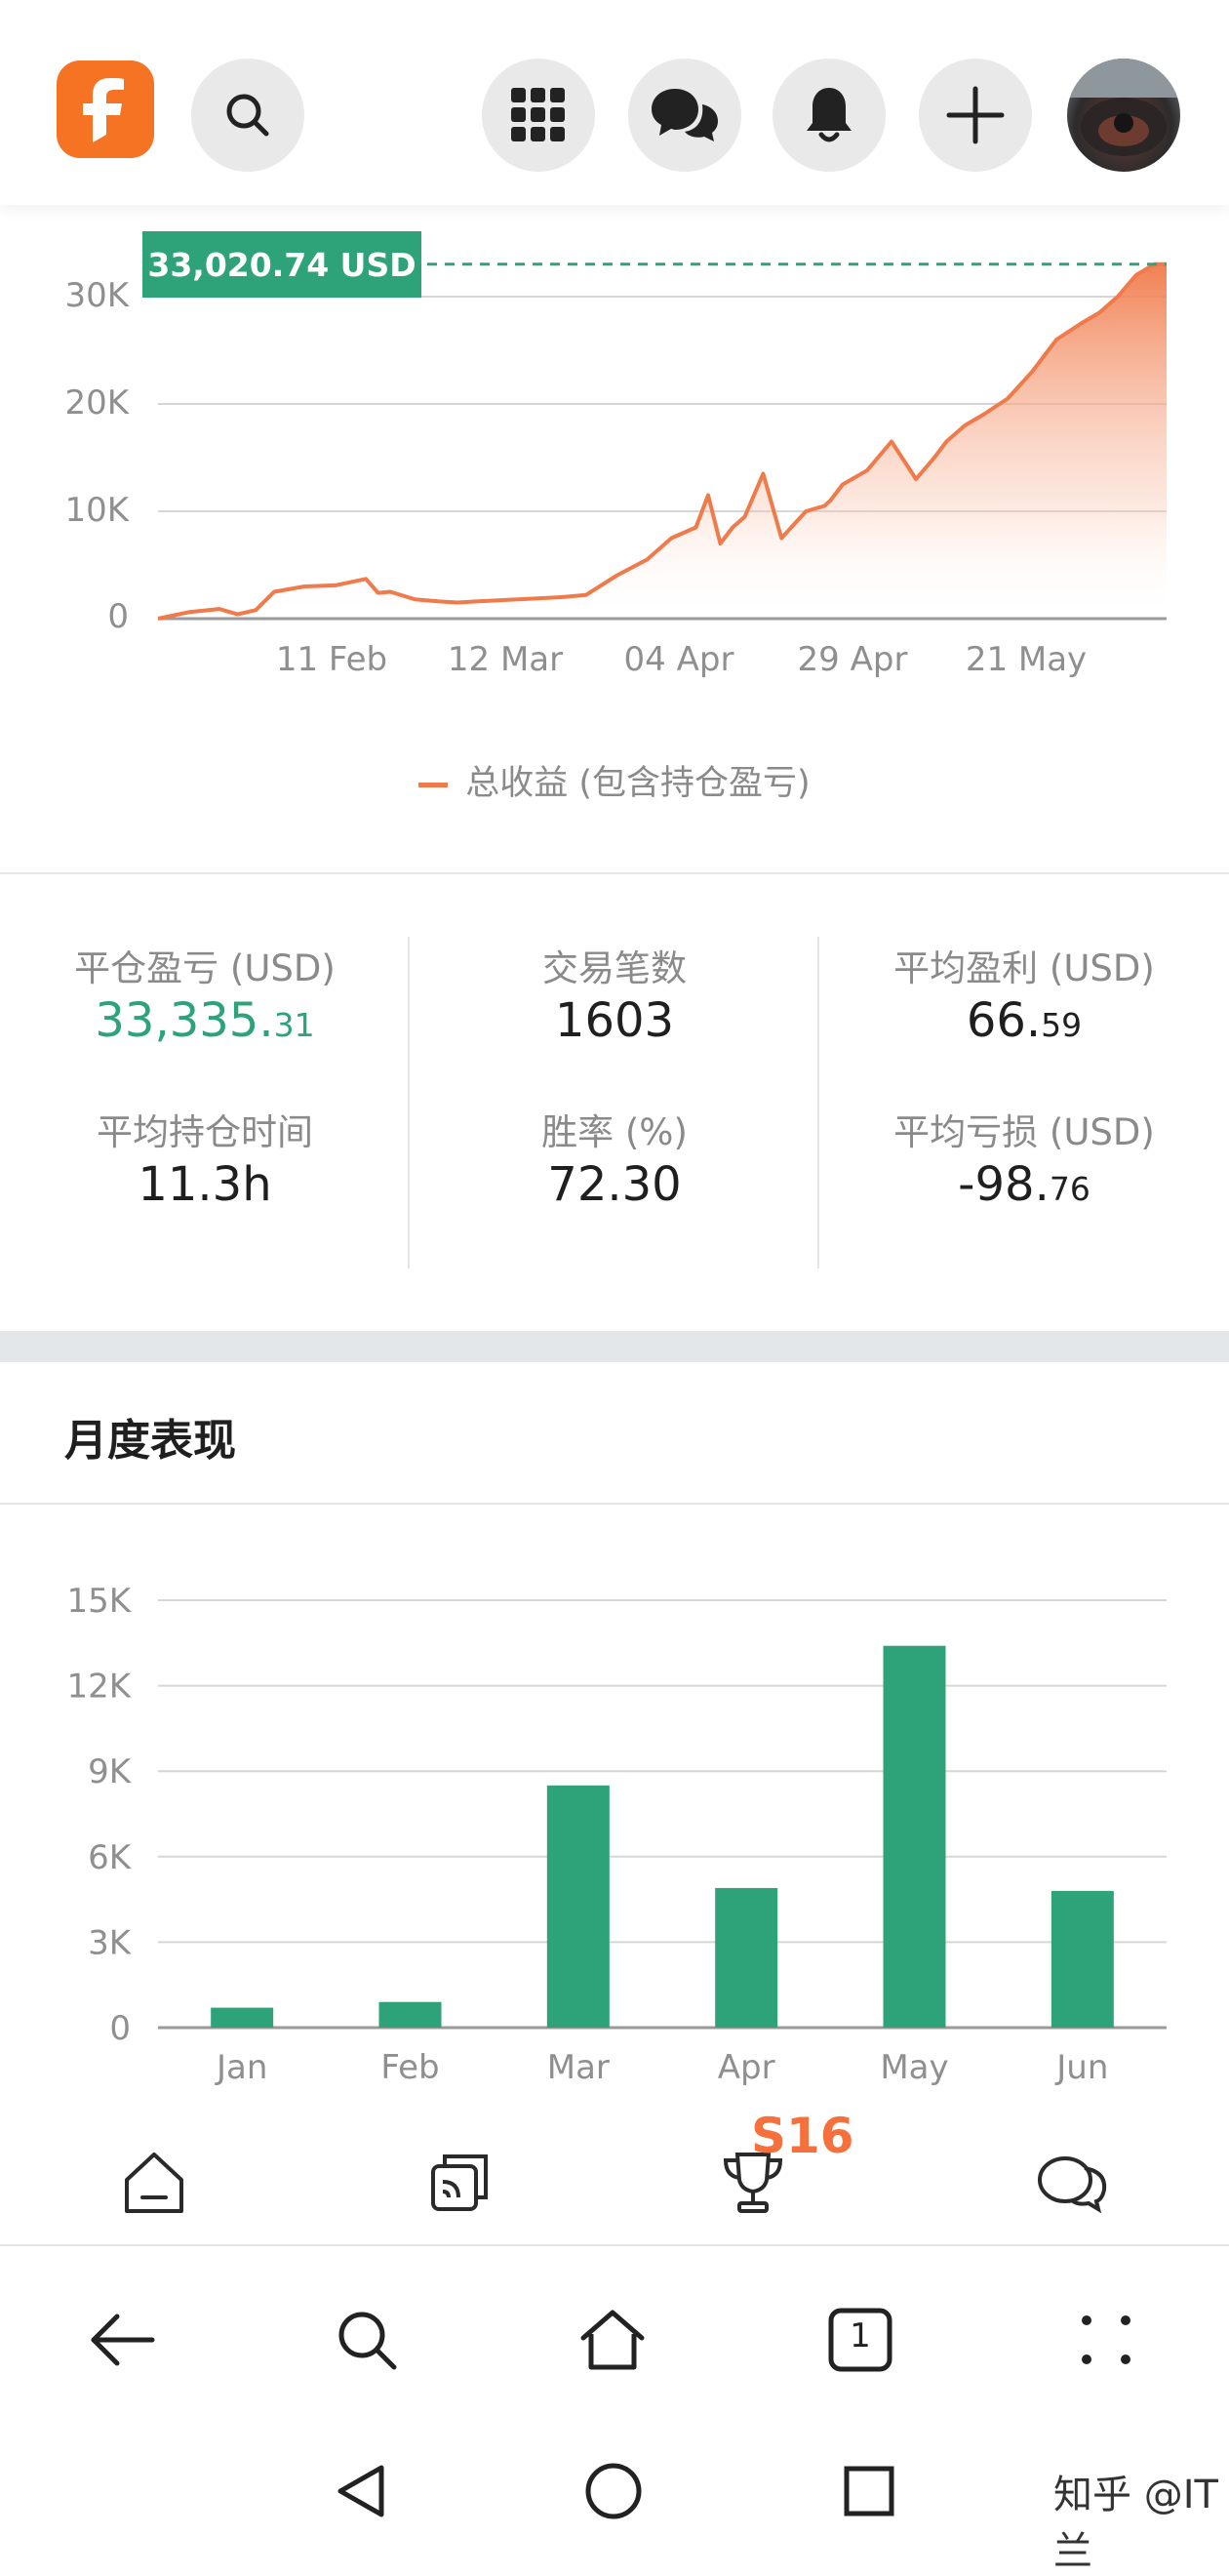  What do you see at coordinates (614, 968) in the screenshot?
I see `trade-count-label: 交易笔数` at bounding box center [614, 968].